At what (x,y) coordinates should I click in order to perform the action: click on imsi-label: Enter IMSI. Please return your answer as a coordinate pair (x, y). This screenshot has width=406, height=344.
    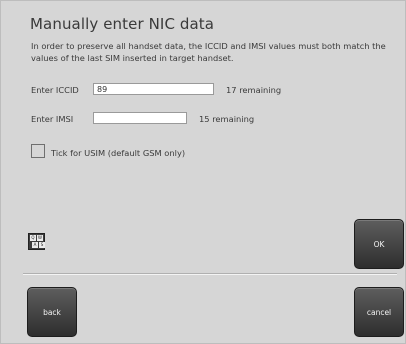
    Looking at the image, I should click on (52, 119).